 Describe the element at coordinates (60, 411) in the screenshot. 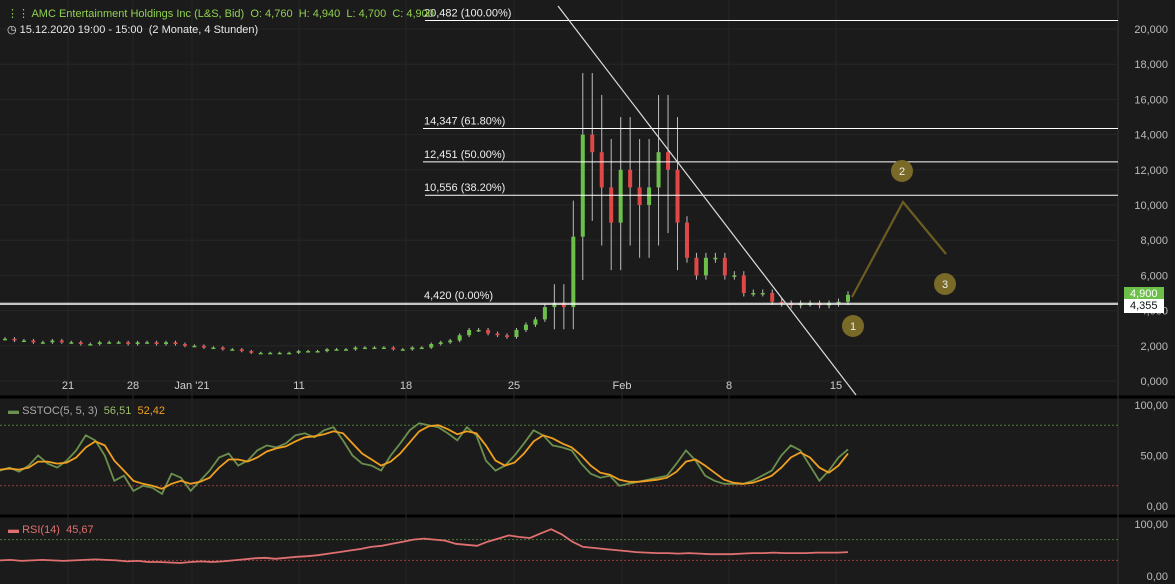

I see `stoch-name: SSTOC(5, 5, 3)` at that location.